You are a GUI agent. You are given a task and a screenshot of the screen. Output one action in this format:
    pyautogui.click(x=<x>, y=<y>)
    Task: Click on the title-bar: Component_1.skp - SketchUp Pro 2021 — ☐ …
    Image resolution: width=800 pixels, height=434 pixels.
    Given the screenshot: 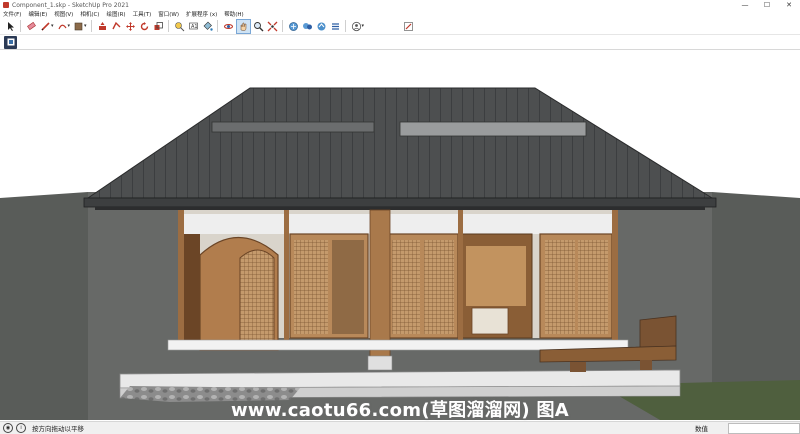 What is the action you would take?
    pyautogui.click(x=400, y=5)
    